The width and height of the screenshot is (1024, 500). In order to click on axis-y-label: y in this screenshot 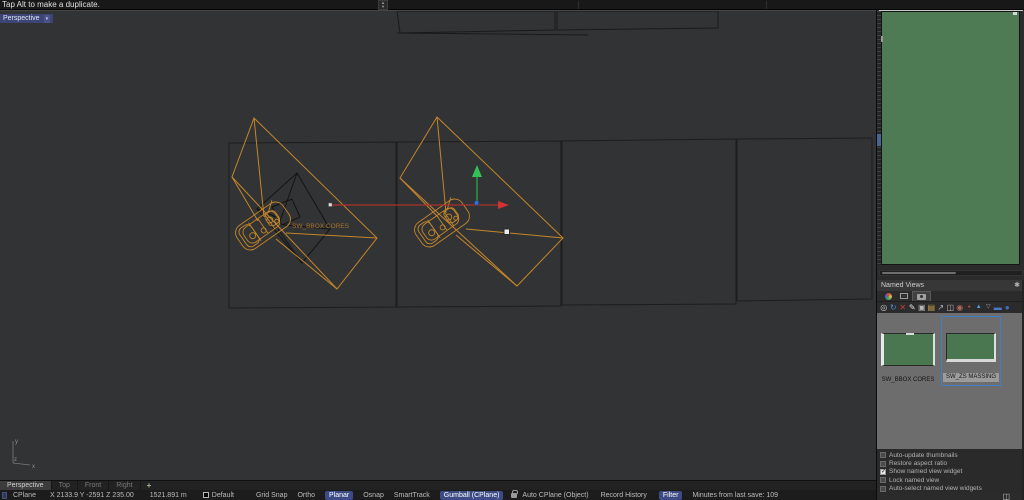, I will do `click(16, 442)`.